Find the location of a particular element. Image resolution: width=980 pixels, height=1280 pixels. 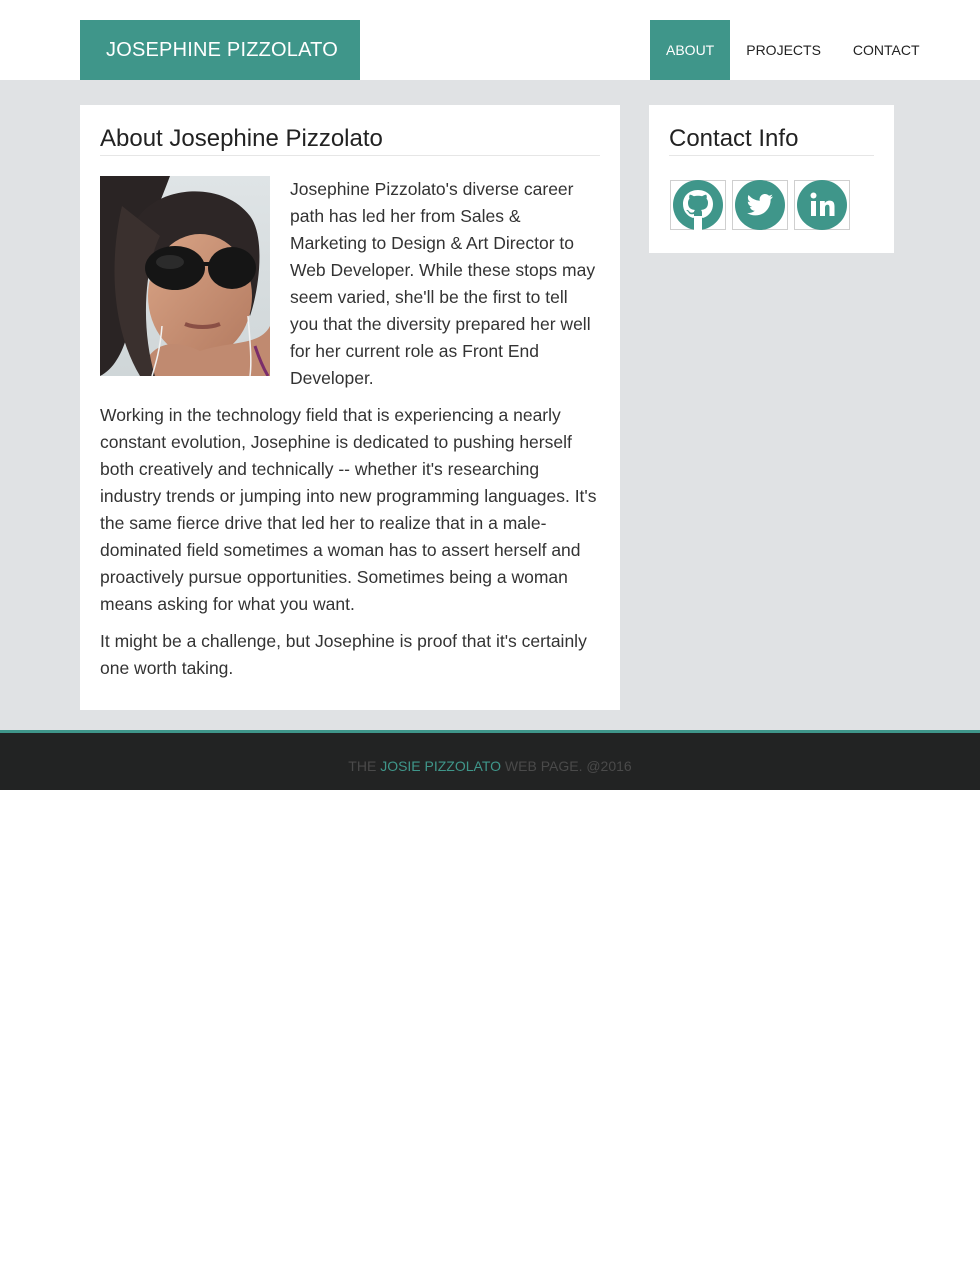

twitter-link is located at coordinates (760, 205).